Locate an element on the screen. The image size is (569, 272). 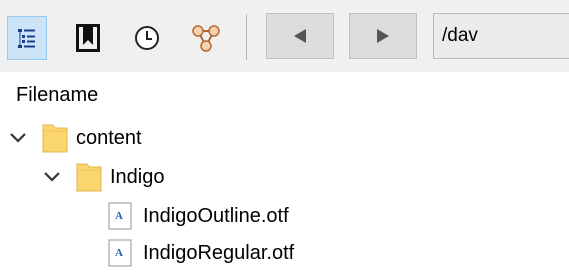
tree-item-indigooutline: A IndigoOutline.otf is located at coordinates (198, 216).